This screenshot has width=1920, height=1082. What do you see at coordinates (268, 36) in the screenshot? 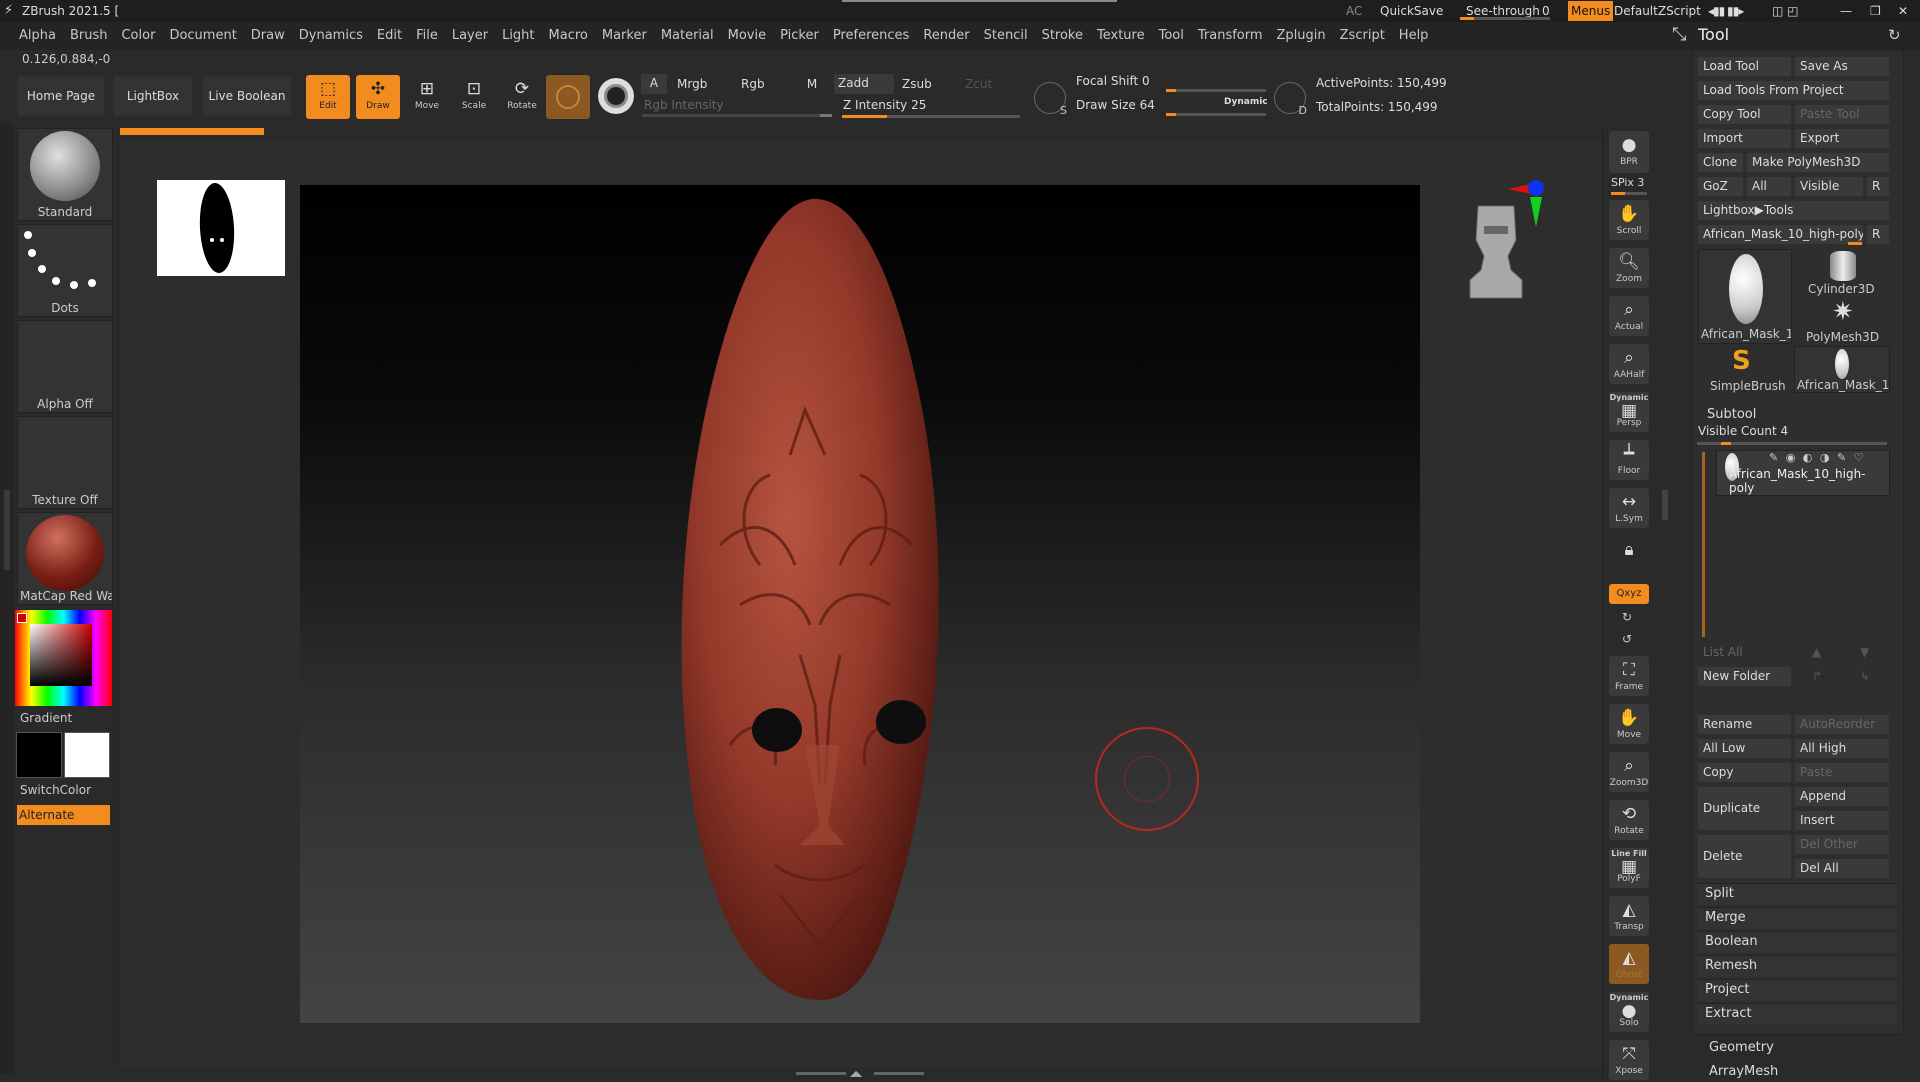
I see `menu-draw: Draw` at bounding box center [268, 36].